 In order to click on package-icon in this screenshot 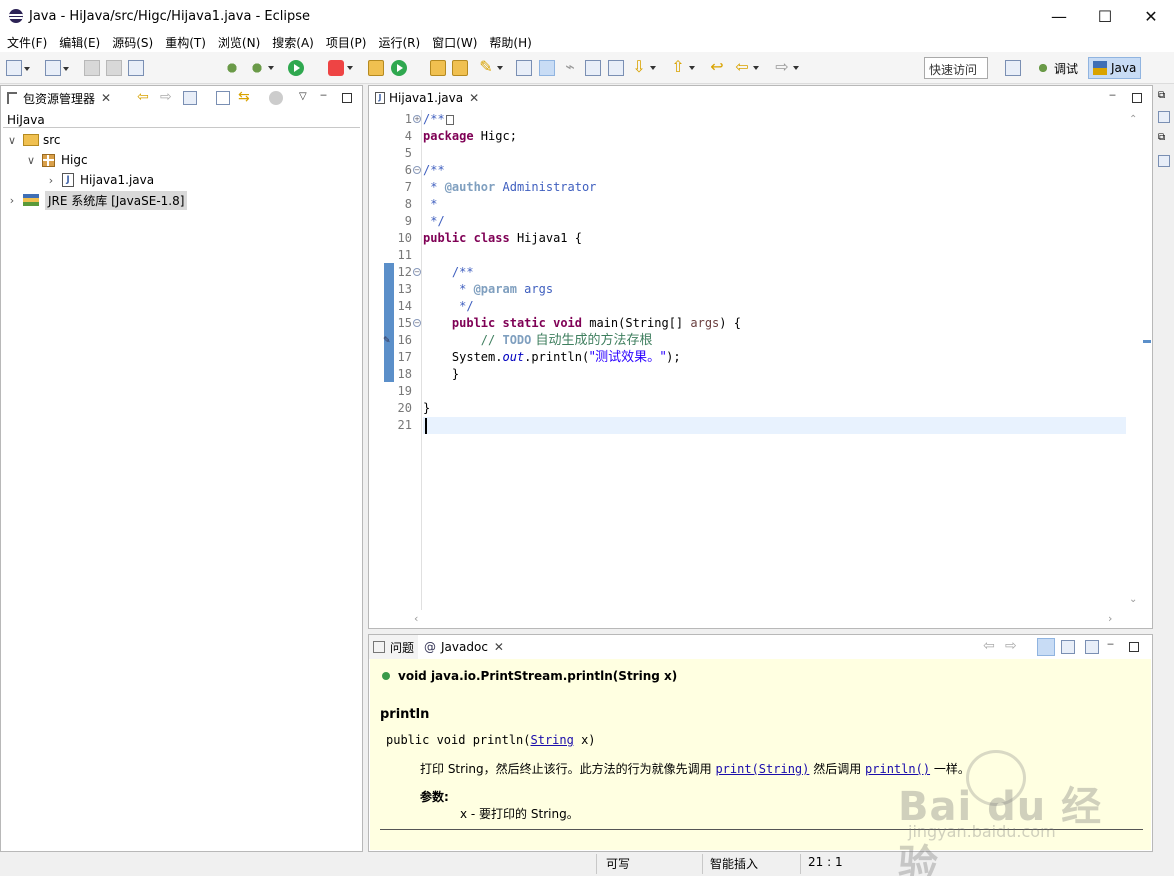, I will do `click(48, 160)`.